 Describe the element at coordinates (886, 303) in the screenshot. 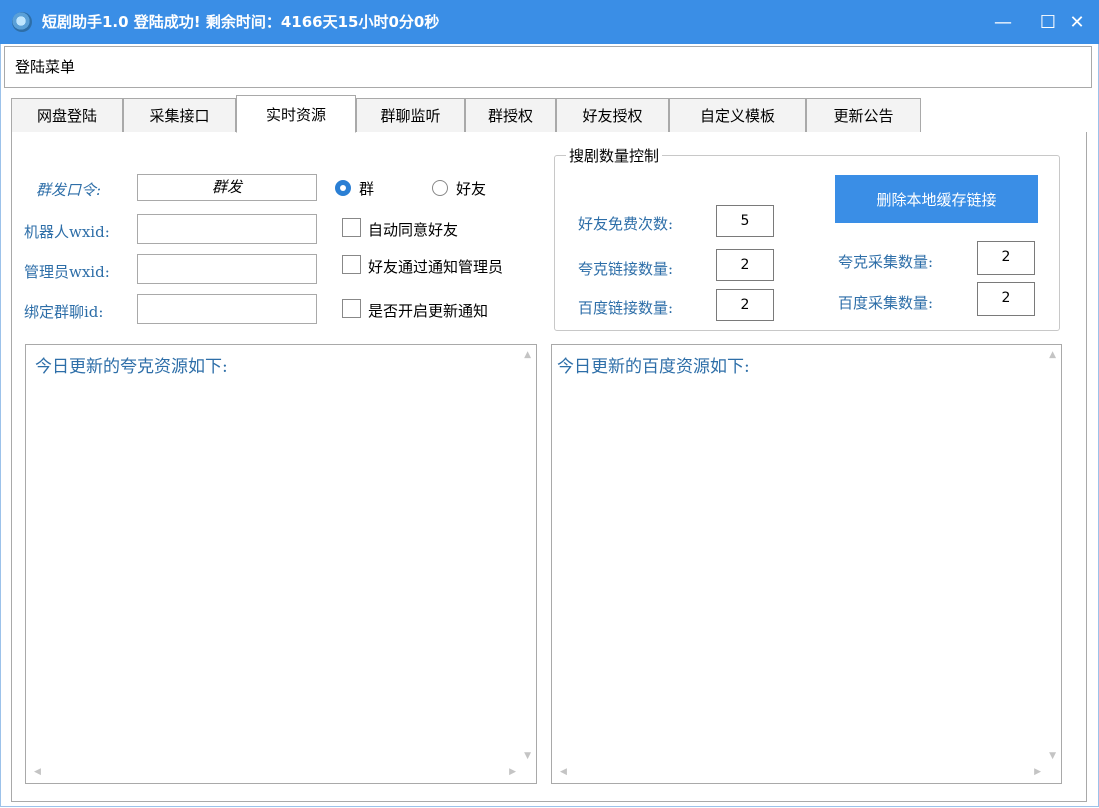

I see `baidu-collect-count-label: 百度采集数量:` at that location.